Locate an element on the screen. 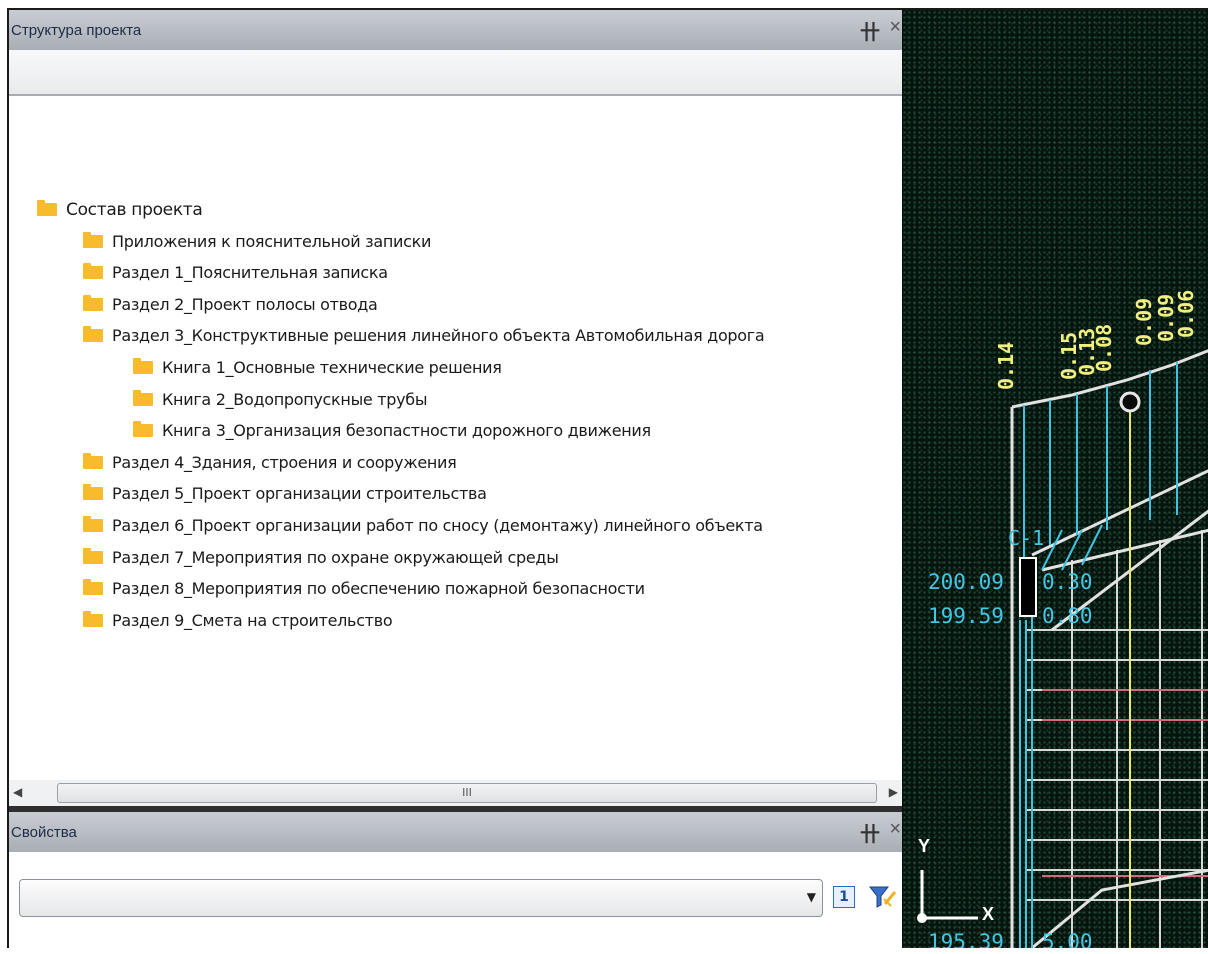 This screenshot has width=1208, height=954. dimension-label: 0.08 is located at coordinates (1104, 347).